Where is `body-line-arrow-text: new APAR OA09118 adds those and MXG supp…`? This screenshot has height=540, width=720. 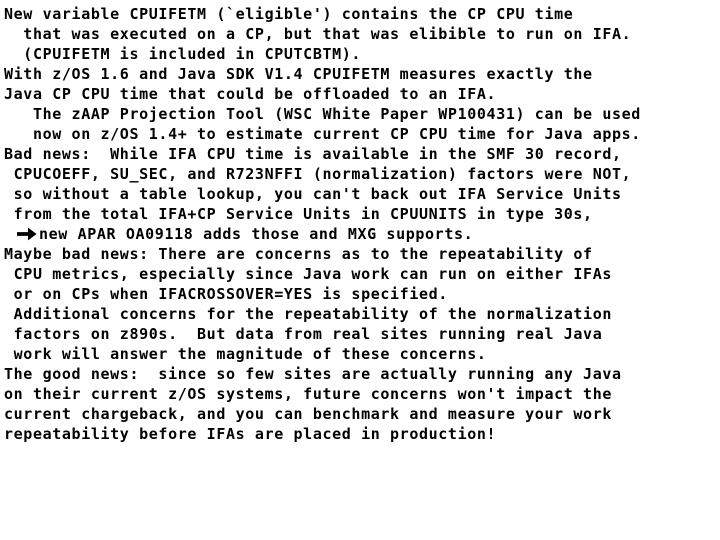 body-line-arrow-text: new APAR OA09118 adds those and MXG supp… is located at coordinates (256, 234).